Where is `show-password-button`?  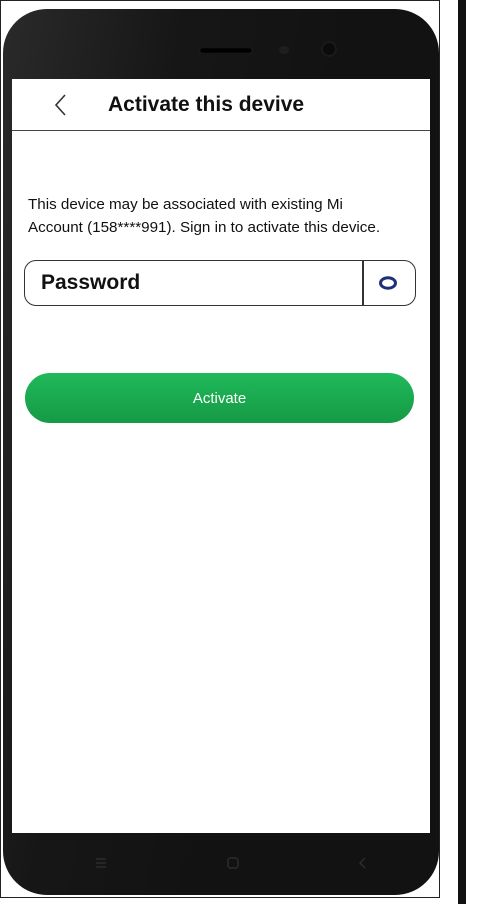 show-password-button is located at coordinates (389, 283).